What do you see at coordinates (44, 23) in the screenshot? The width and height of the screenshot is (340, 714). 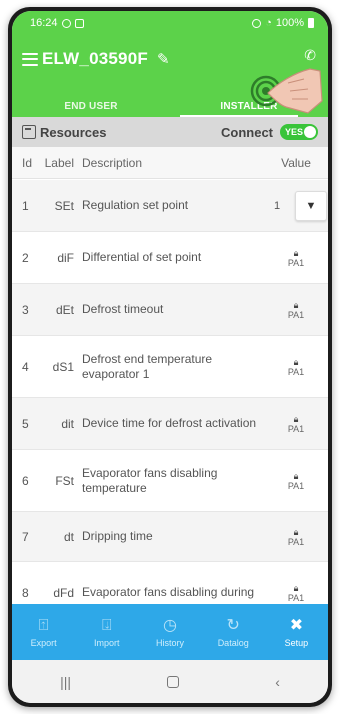 I see `status-time: 16:24` at bounding box center [44, 23].